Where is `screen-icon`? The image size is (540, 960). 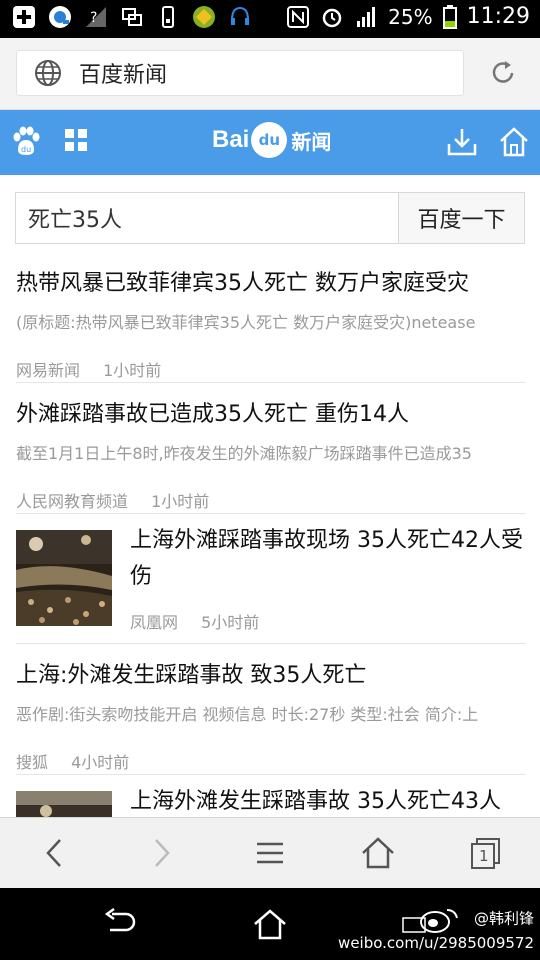
screen-icon is located at coordinates (132, 17).